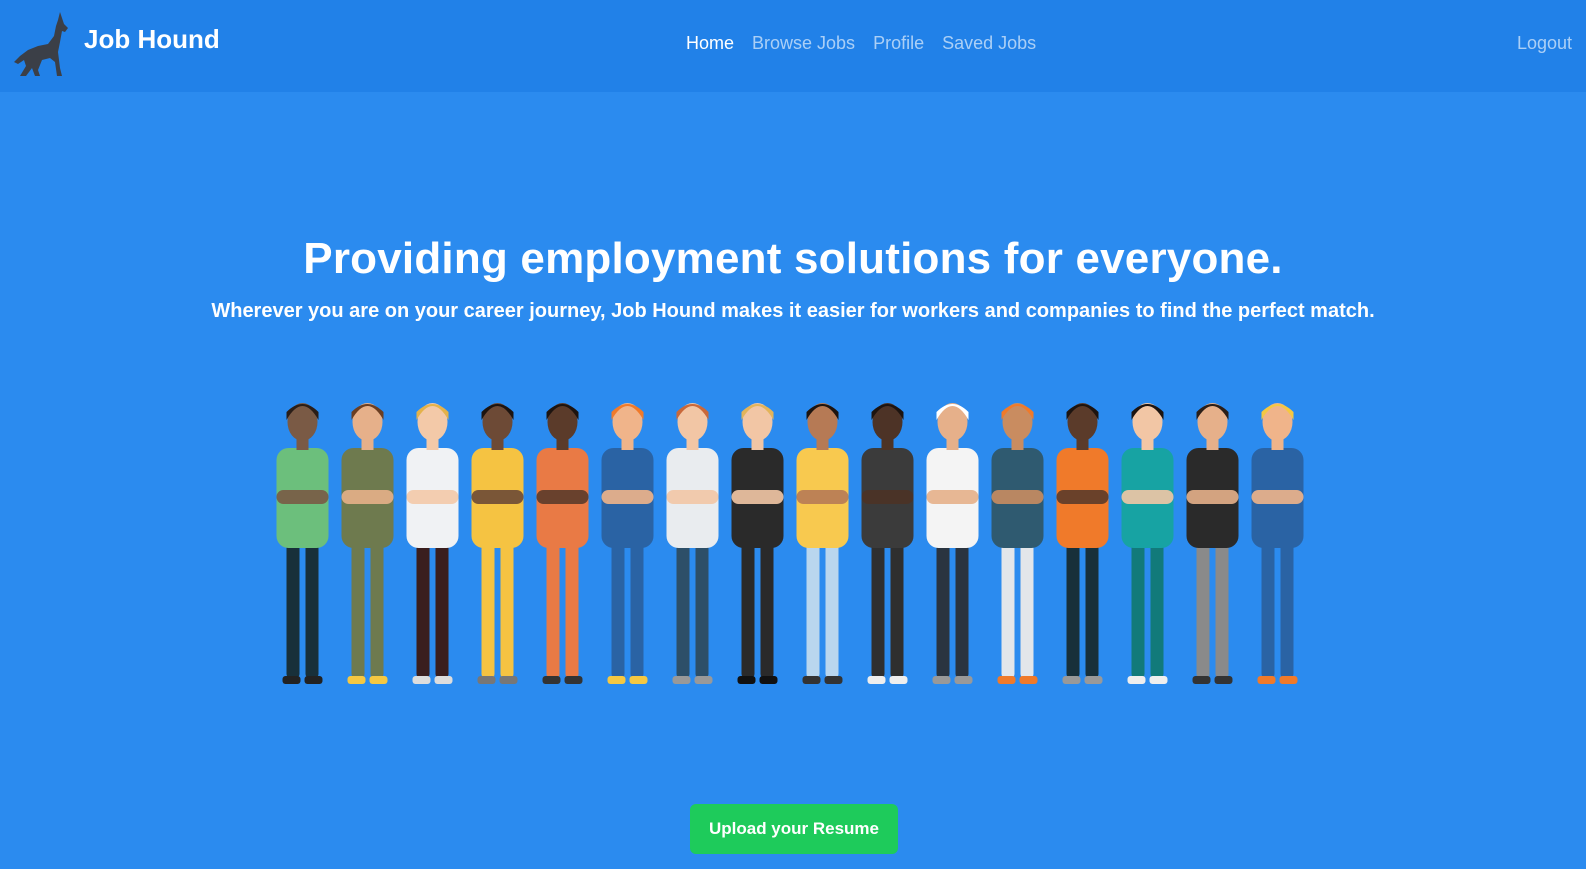 This screenshot has width=1586, height=869. Describe the element at coordinates (41, 44) in the screenshot. I see `howling-wolf-icon` at that location.